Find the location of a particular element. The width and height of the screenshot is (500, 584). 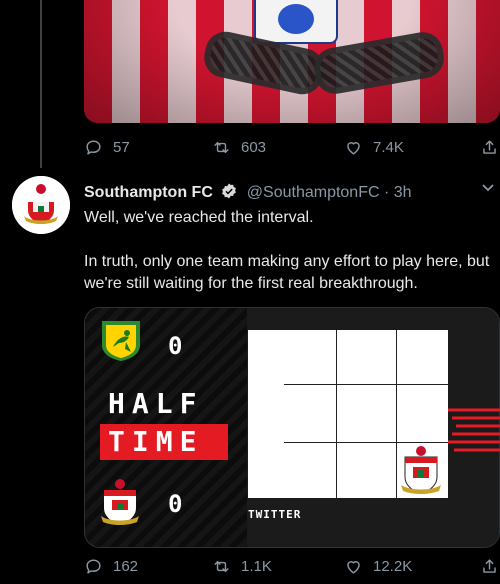

decorative-stripes is located at coordinates (474, 430).